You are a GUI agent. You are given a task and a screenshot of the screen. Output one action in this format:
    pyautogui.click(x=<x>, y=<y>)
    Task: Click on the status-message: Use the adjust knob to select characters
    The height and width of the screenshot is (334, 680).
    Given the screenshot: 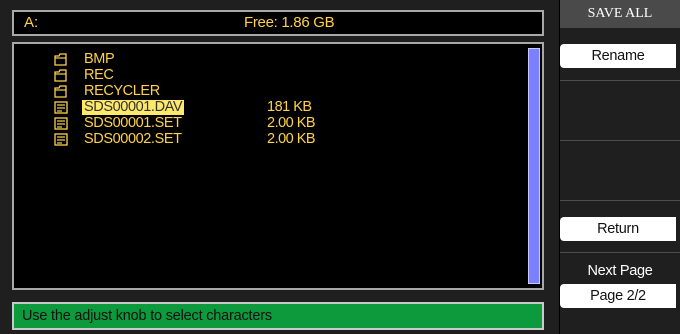 What is the action you would take?
    pyautogui.click(x=147, y=316)
    